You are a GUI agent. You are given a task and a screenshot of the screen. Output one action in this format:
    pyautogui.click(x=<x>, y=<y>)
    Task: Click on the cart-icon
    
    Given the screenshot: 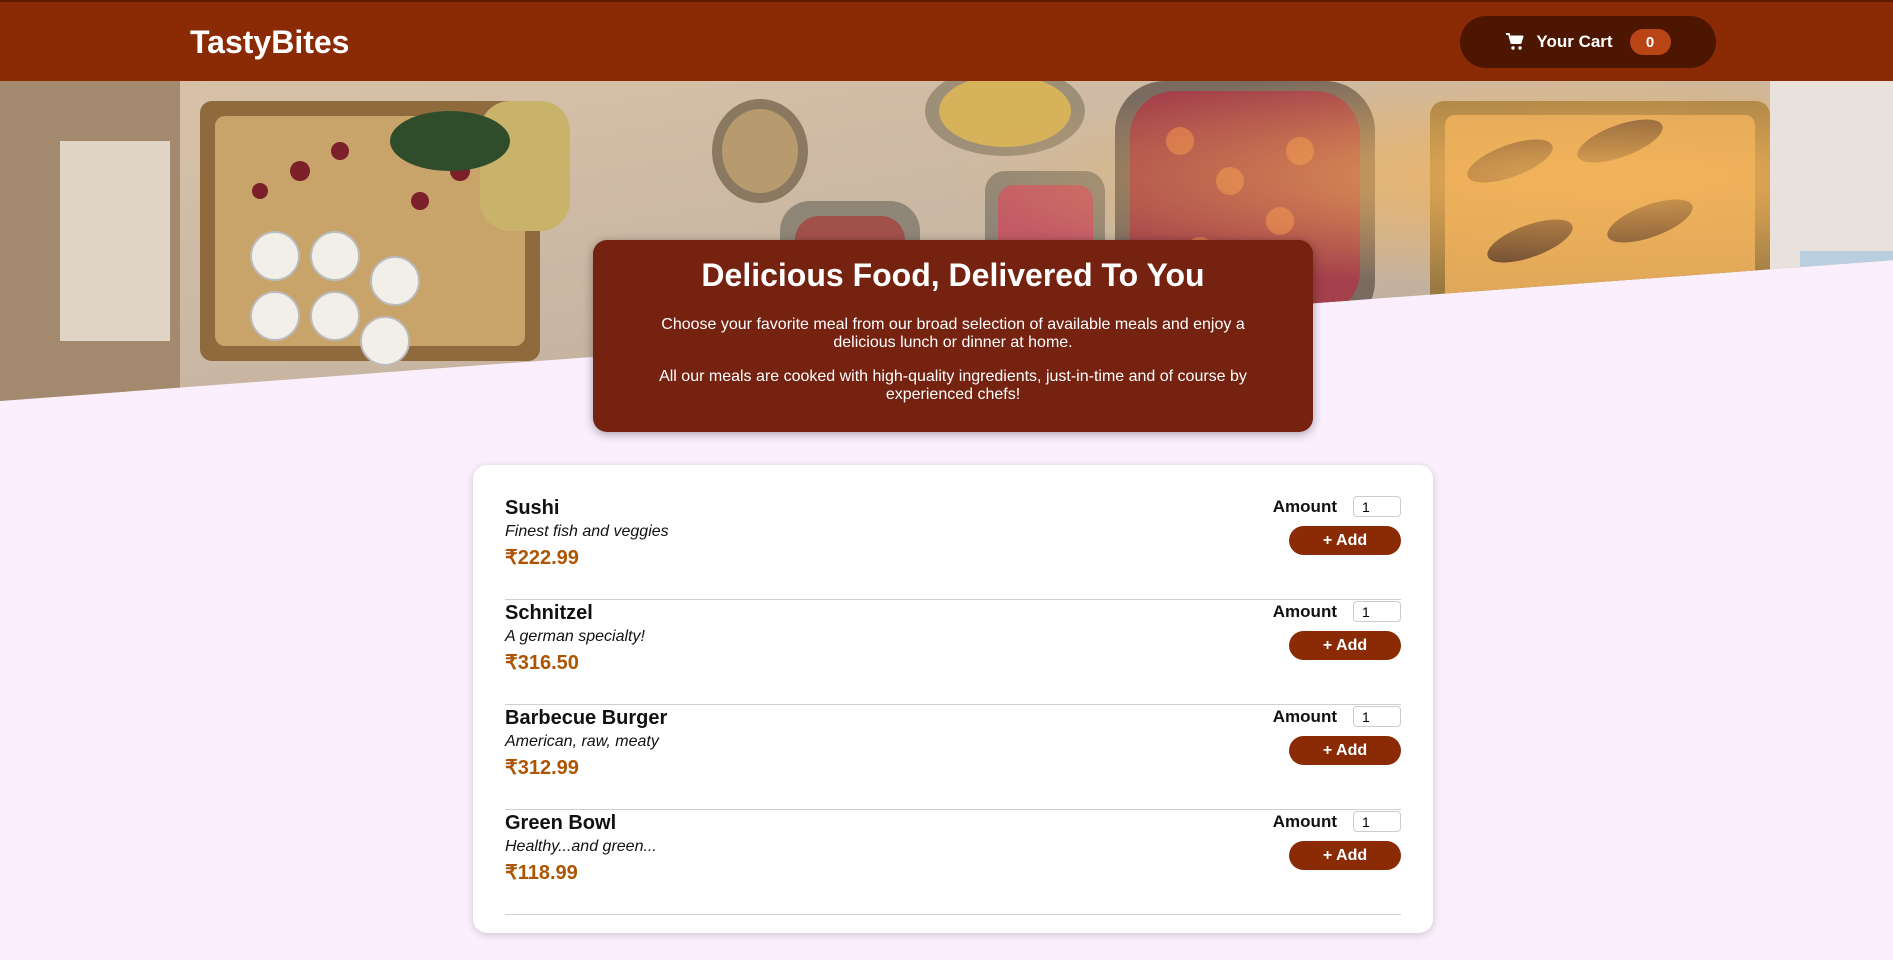 What is the action you would take?
    pyautogui.click(x=1515, y=41)
    